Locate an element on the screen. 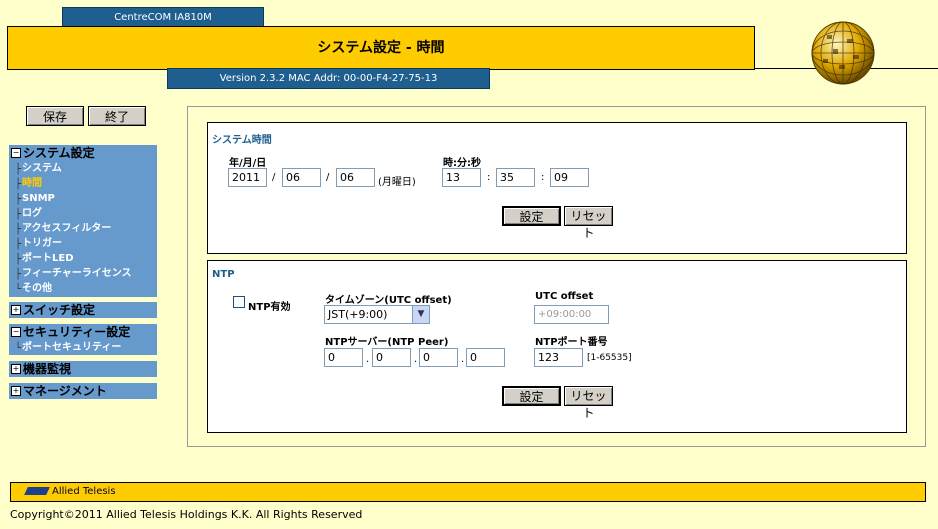 The width and height of the screenshot is (938, 529). time-set-button: 設定 is located at coordinates (531, 216).